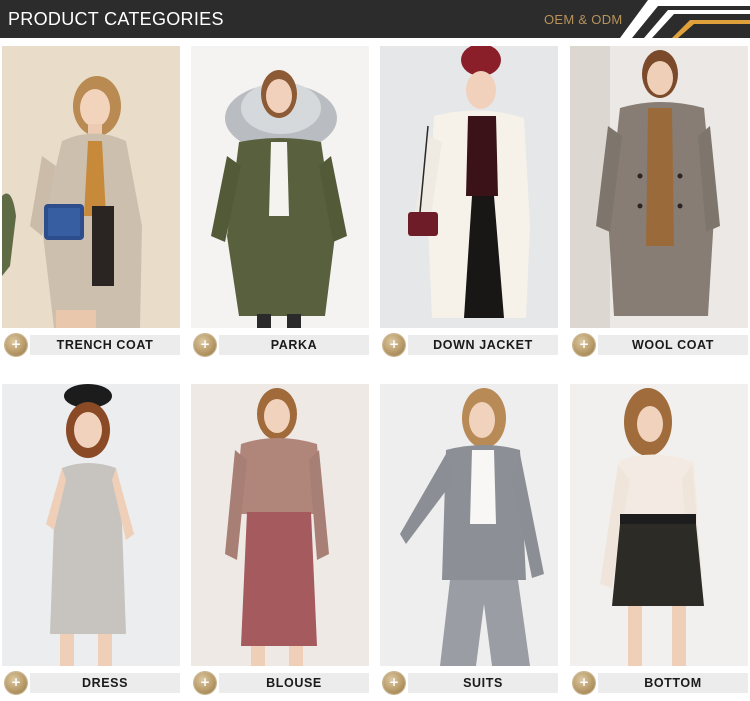 The width and height of the screenshot is (750, 701). I want to click on category-card-blouse: + BLOUSE, so click(280, 539).